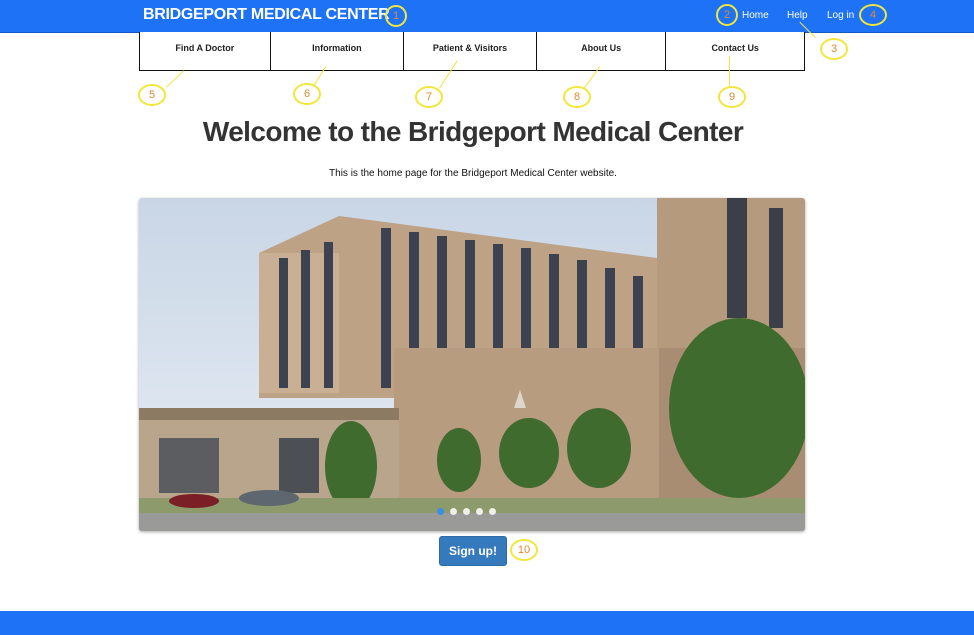 This screenshot has width=974, height=635. Describe the element at coordinates (735, 51) in the screenshot. I see `menu-item-contact-us: Contact Us` at that location.